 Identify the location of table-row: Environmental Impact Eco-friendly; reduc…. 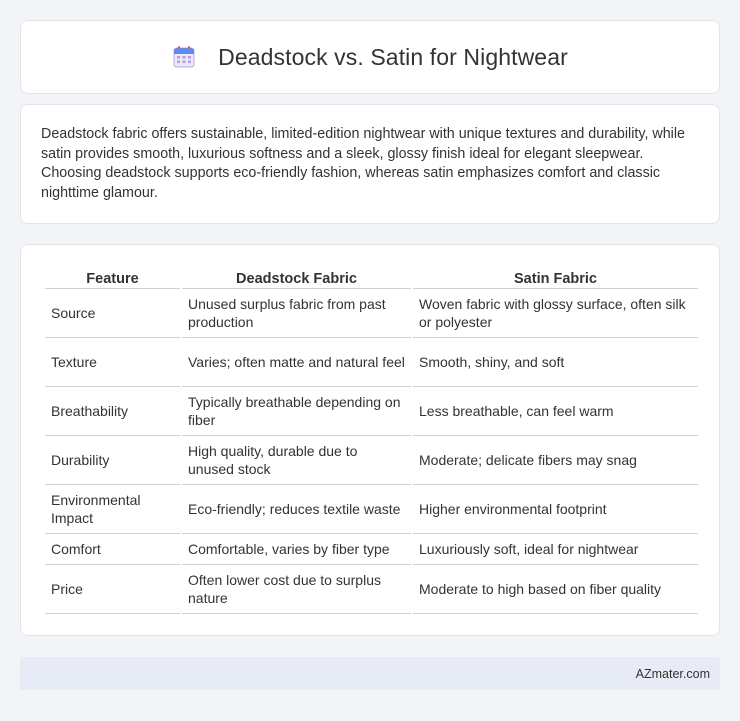
(371, 509).